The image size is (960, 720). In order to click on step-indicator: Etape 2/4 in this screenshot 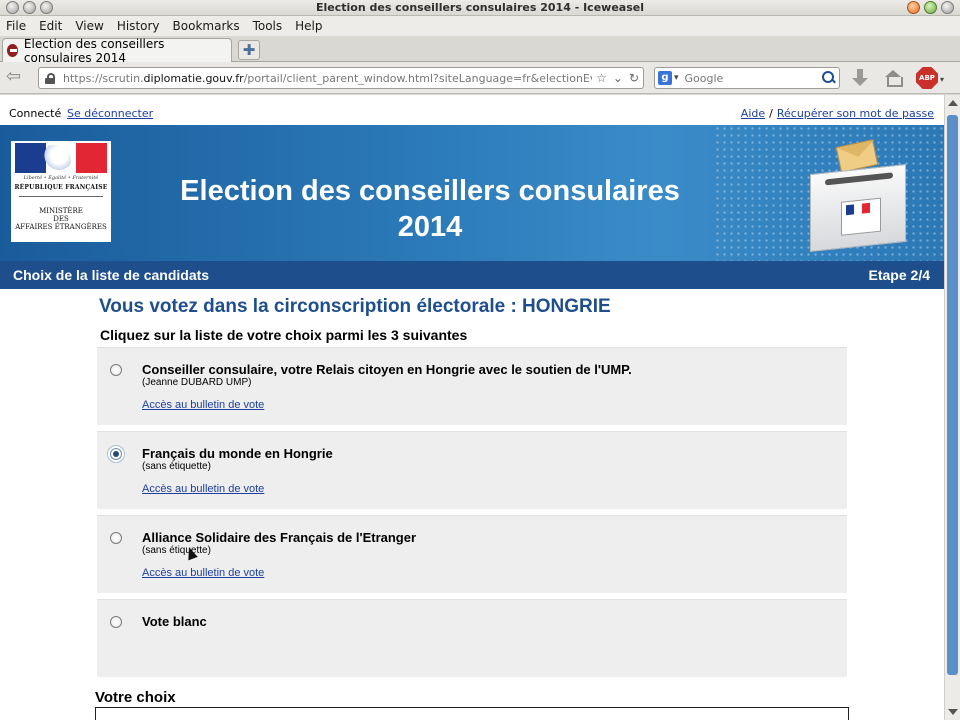, I will do `click(899, 275)`.